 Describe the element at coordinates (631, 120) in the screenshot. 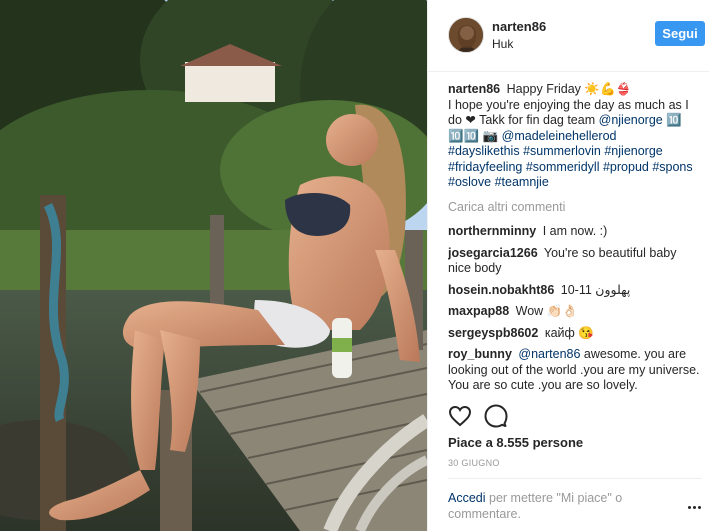

I see `caption-mention: @njienorge` at that location.